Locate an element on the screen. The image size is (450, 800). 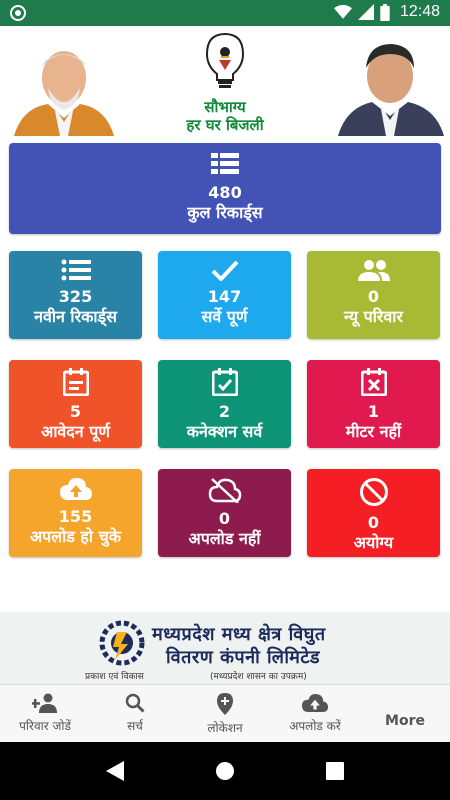
nav-label: More is located at coordinates (405, 721).